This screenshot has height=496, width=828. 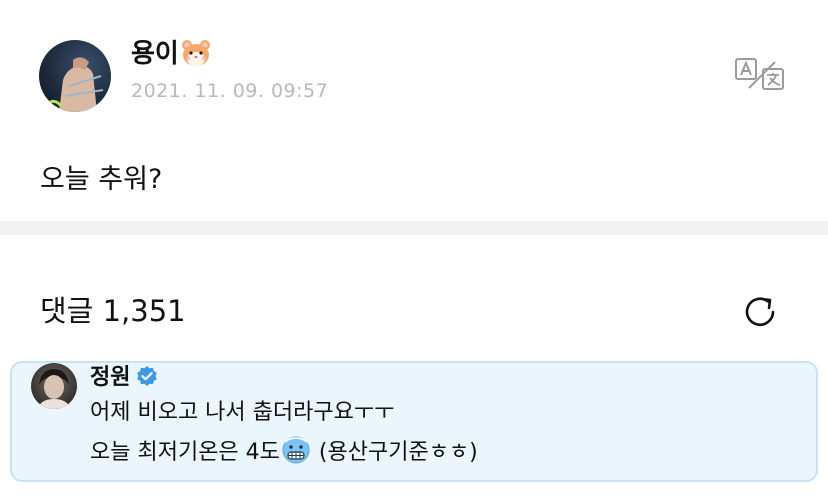 What do you see at coordinates (230, 91) in the screenshot?
I see `post-timestamp: 2021. 11. 09. 09:57` at bounding box center [230, 91].